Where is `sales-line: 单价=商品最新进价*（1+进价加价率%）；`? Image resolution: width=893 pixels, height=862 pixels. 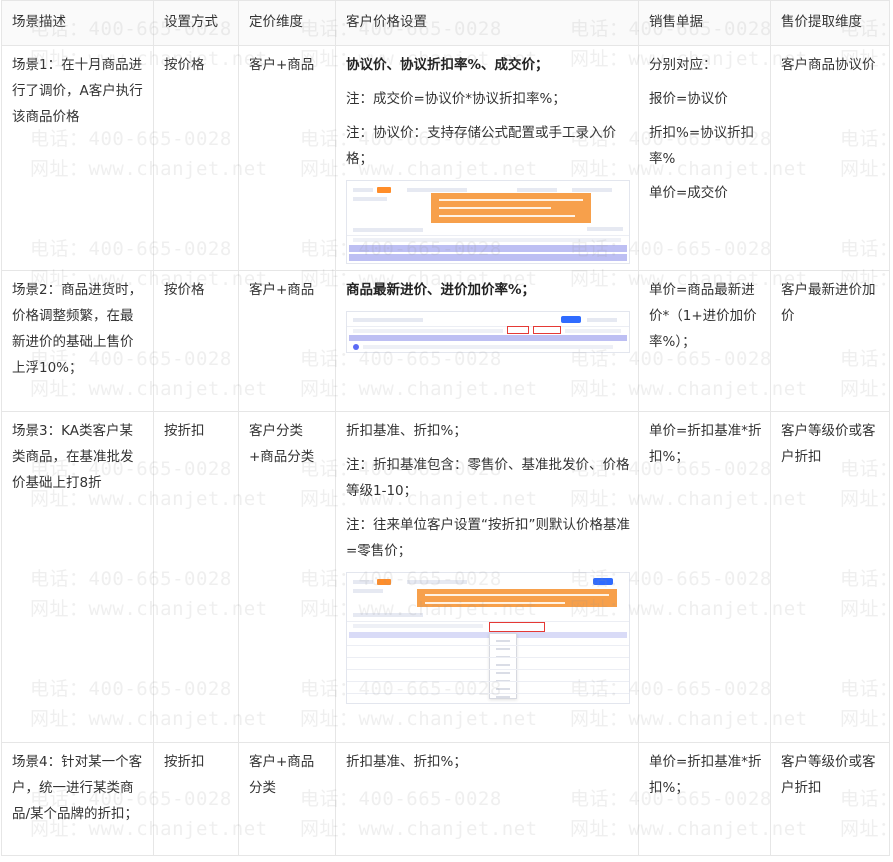 sales-line: 单价=商品最新进价*（1+进价加价率%）； is located at coordinates (703, 316).